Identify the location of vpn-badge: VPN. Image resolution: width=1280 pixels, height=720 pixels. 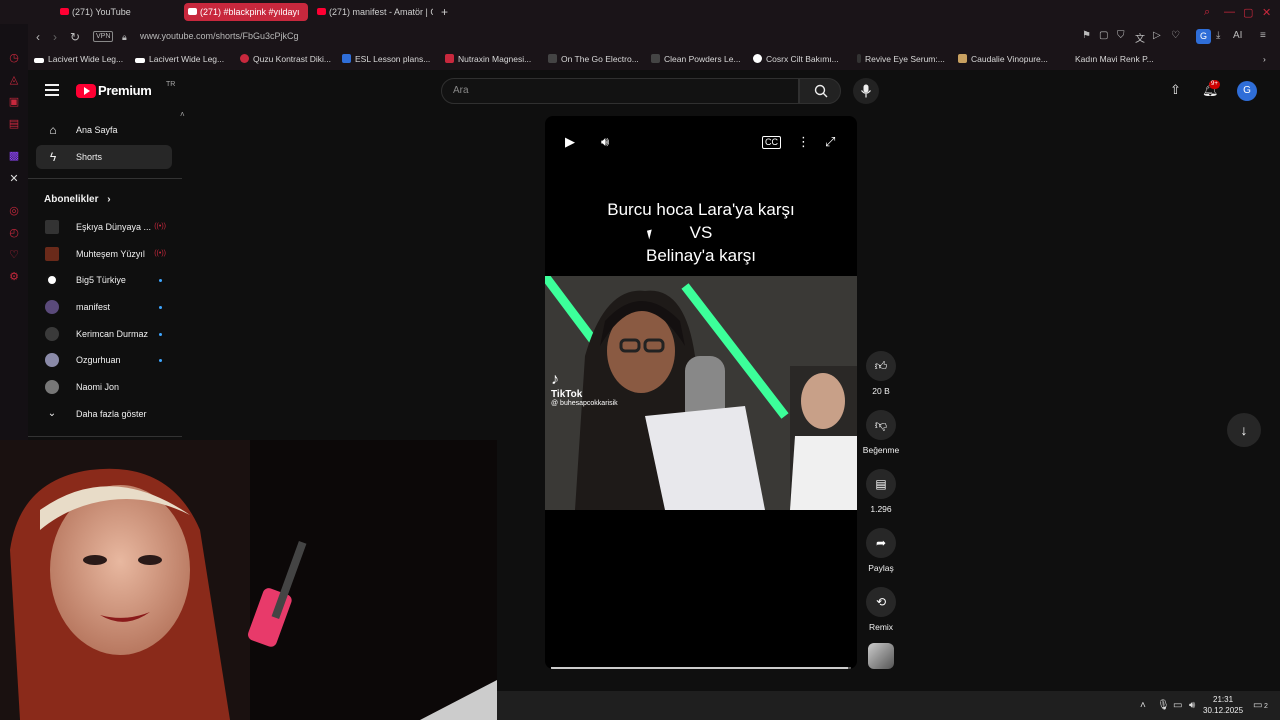
(103, 36).